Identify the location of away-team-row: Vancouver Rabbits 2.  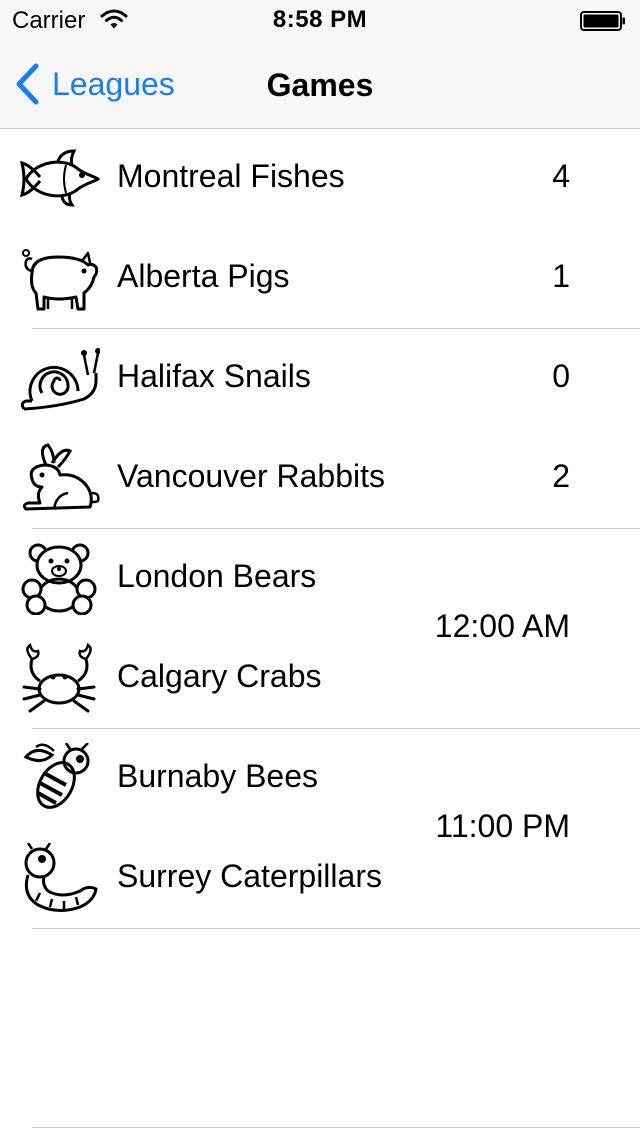
(320, 479).